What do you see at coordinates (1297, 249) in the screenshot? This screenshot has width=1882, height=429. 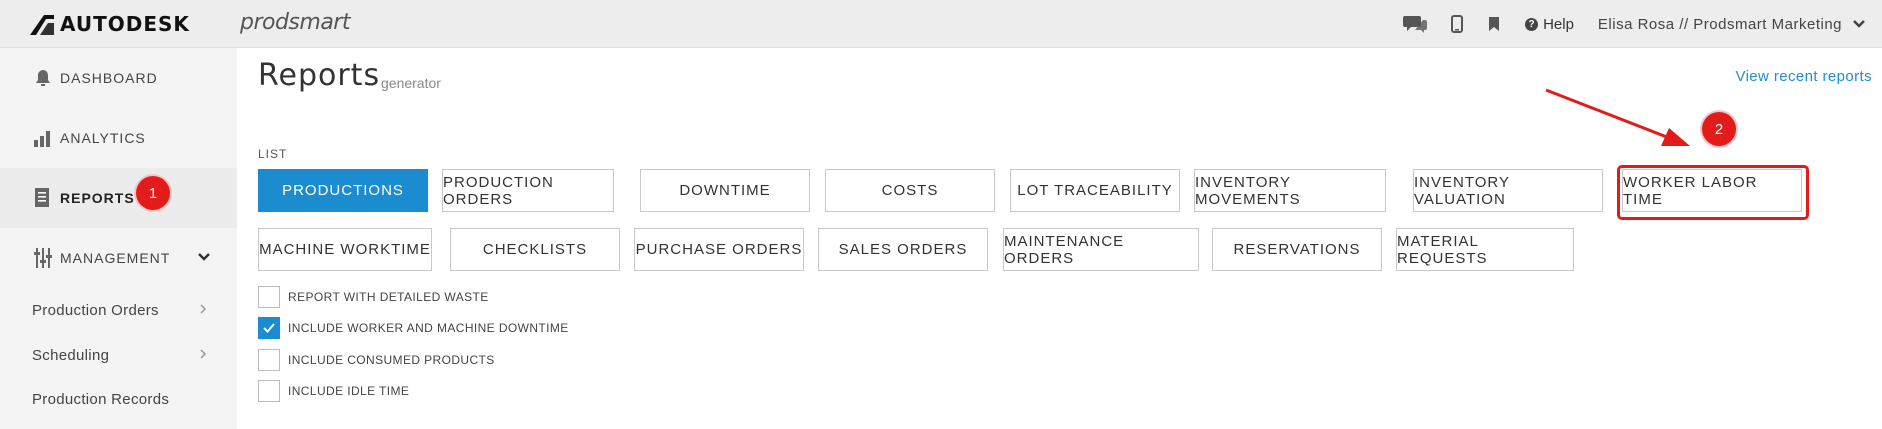 I see `report-type-reservations: RESERVATIONS` at bounding box center [1297, 249].